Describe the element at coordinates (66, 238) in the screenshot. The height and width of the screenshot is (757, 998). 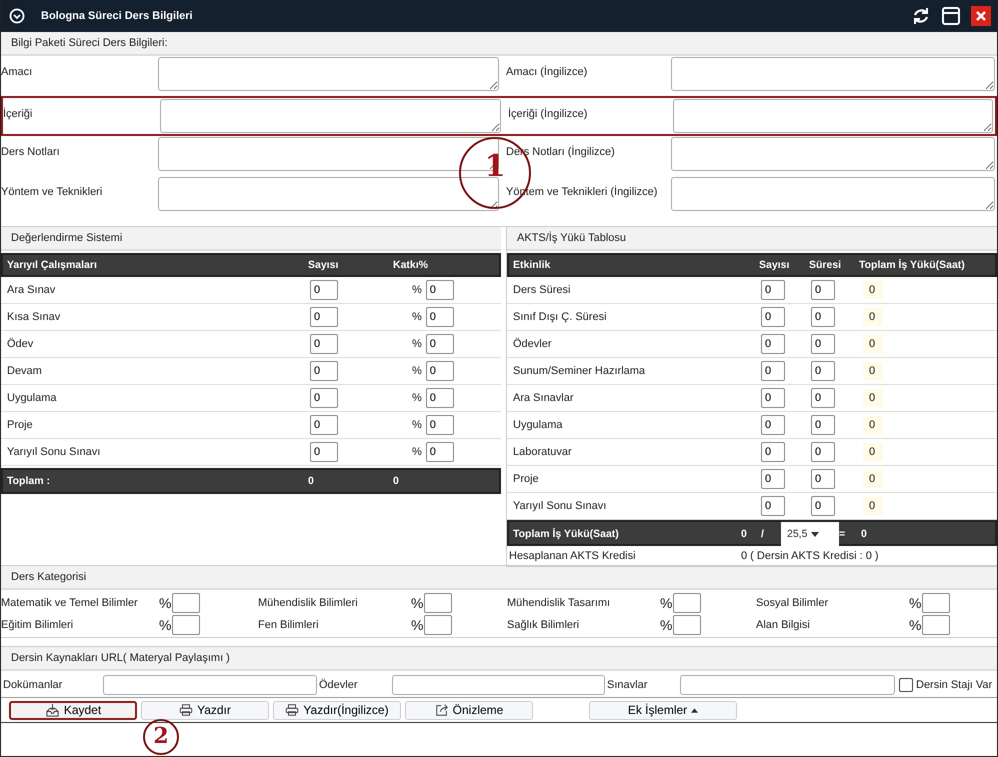
I see `section-title: Değerlendirme Sistemi` at that location.